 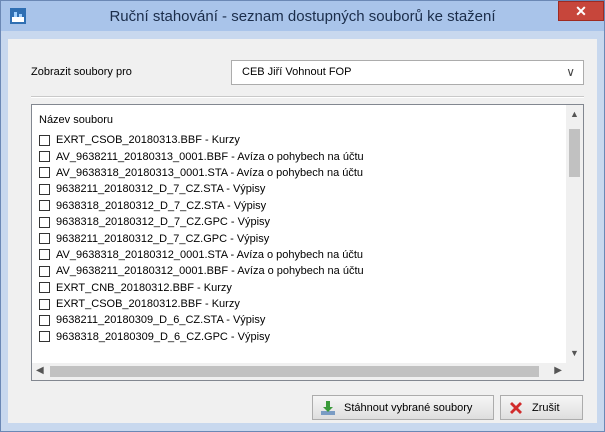 I want to click on scroll-right-arrow-icon: ▶, so click(x=558, y=370).